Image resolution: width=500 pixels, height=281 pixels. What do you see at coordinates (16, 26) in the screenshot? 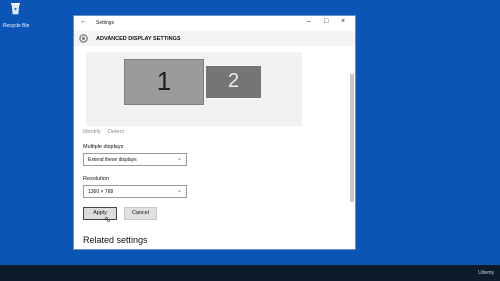
I see `recycle-bin-label: Recycle Bin` at bounding box center [16, 26].